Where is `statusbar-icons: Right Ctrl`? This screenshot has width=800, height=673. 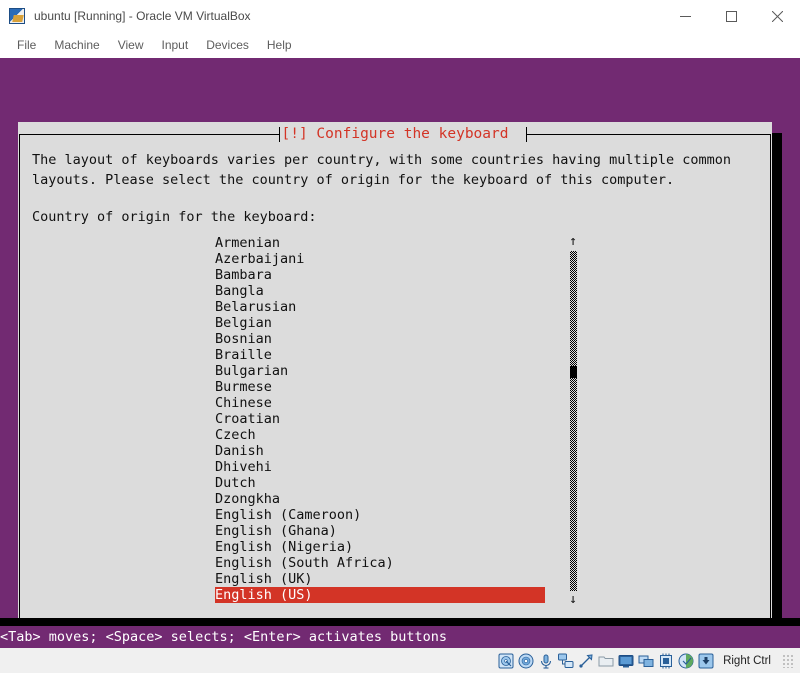
statusbar-icons: Right Ctrl is located at coordinates (645, 660).